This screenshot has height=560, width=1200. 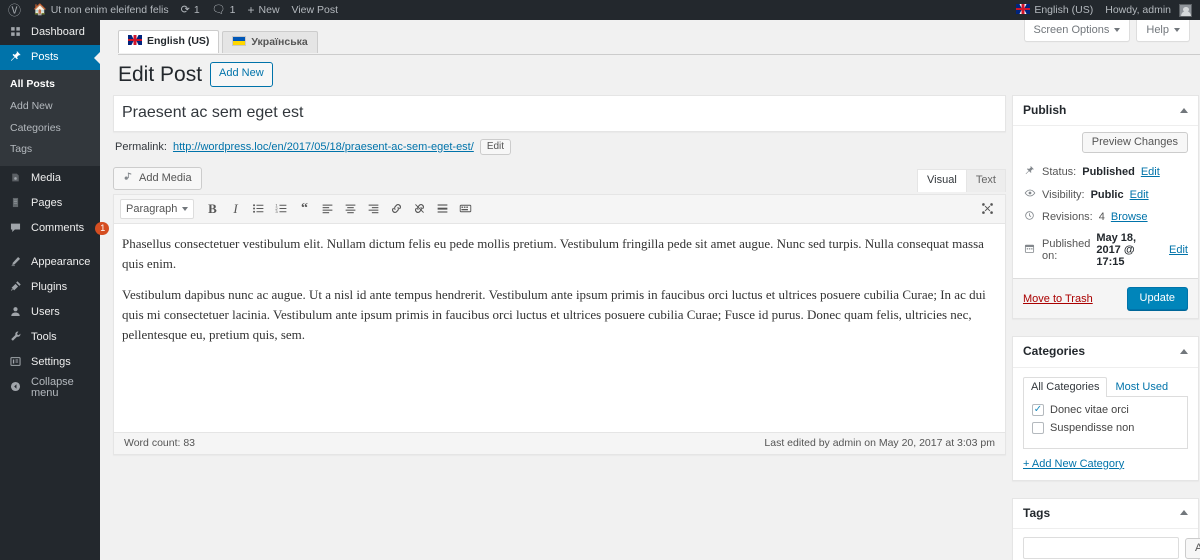 What do you see at coordinates (61, 262) in the screenshot?
I see `sidebar-item-label: Appearance` at bounding box center [61, 262].